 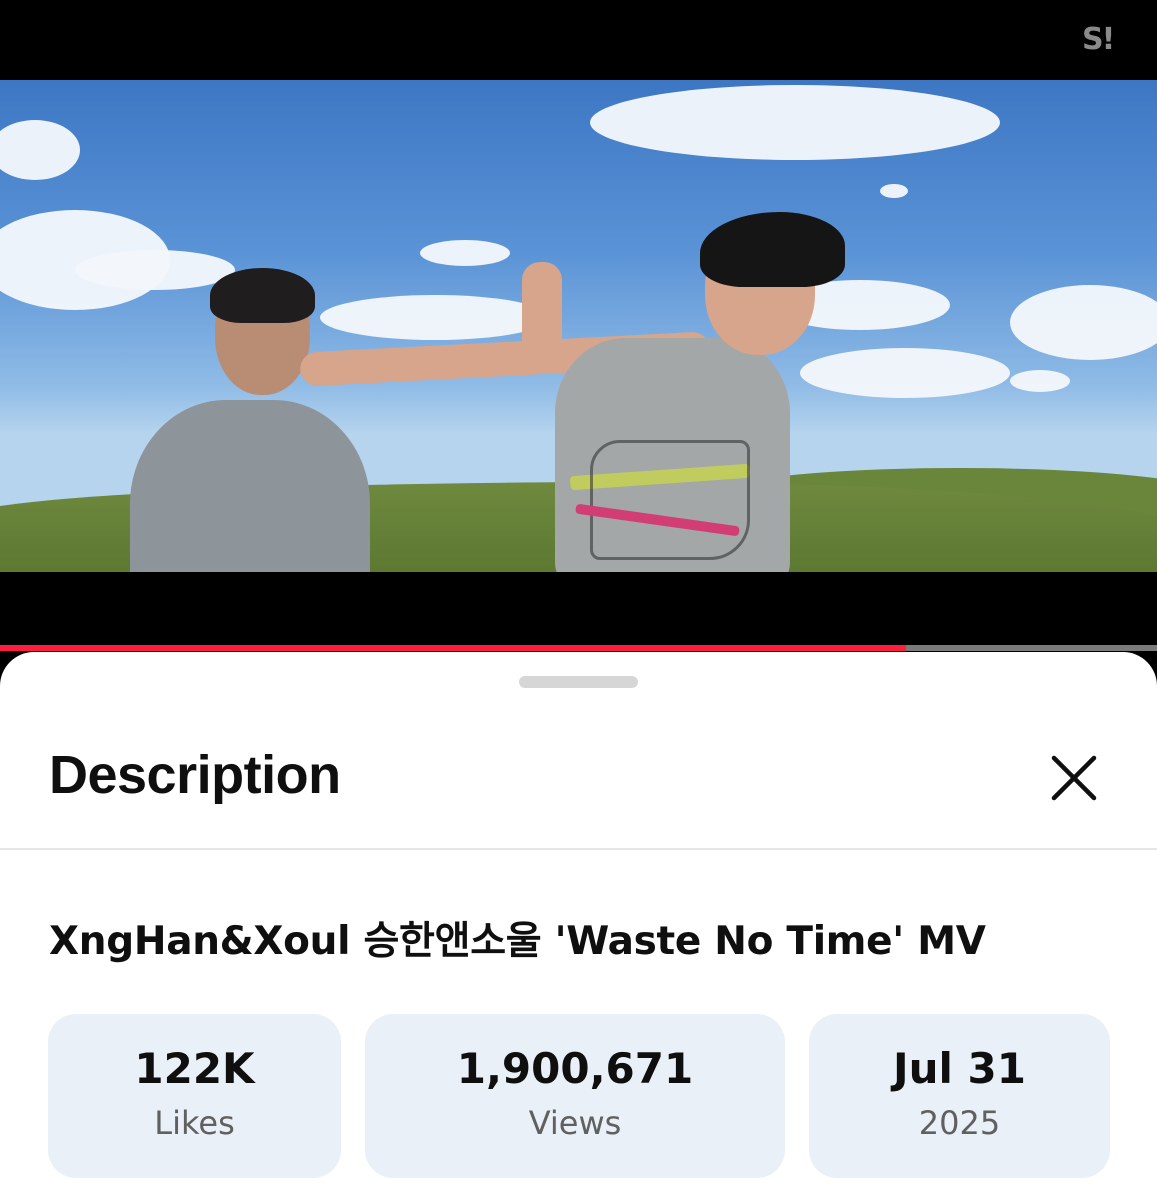 What do you see at coordinates (670, 500) in the screenshot?
I see `shirt-graphic` at bounding box center [670, 500].